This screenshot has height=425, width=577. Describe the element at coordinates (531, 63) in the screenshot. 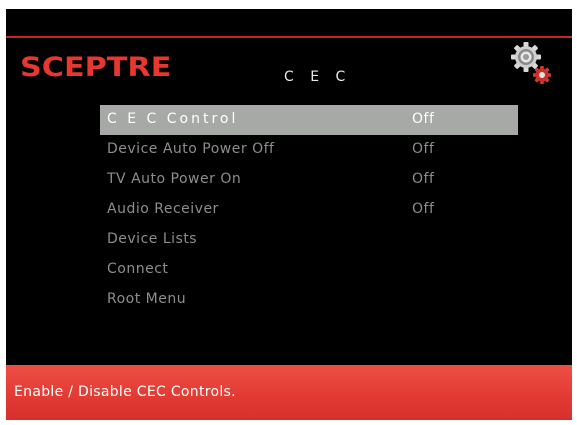

I see `gears-icon` at that location.